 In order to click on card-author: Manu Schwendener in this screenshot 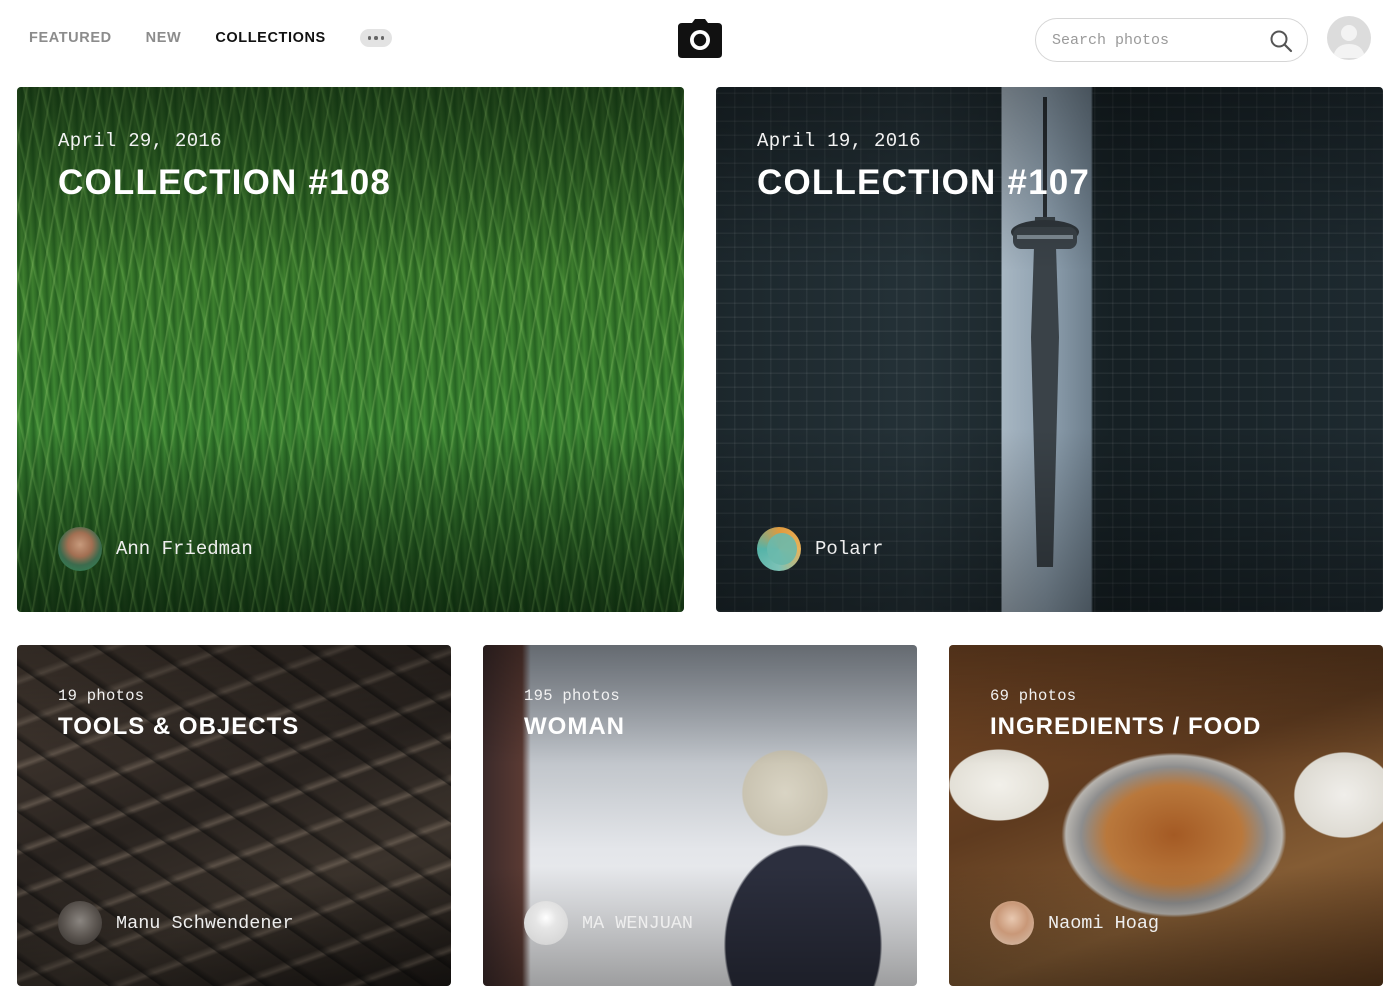, I will do `click(176, 923)`.